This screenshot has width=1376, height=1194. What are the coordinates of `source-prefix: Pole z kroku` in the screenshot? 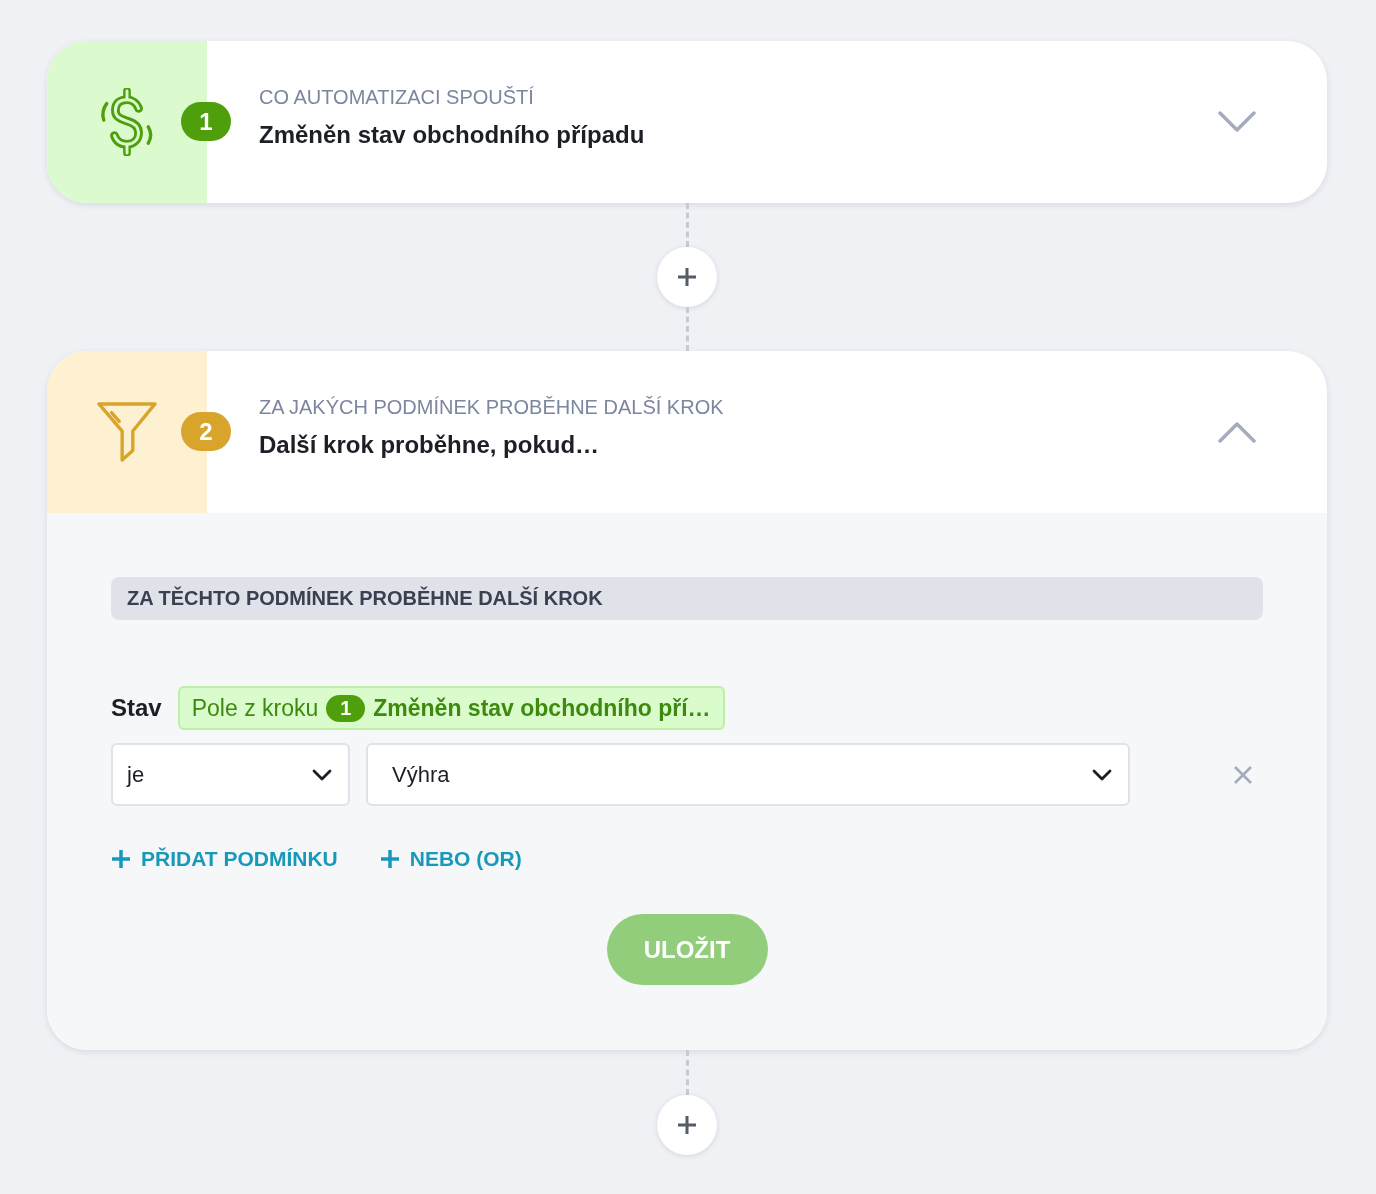 It's located at (255, 708).